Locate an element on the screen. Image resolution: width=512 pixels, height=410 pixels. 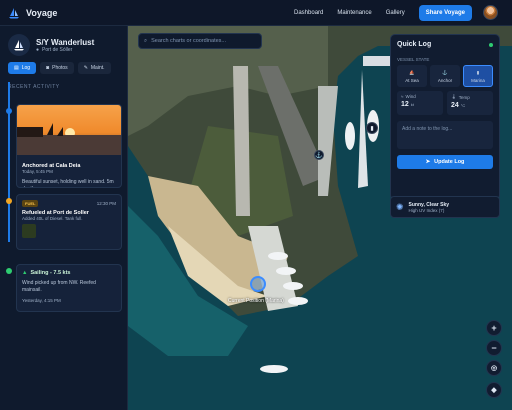
sunset-photo is located at coordinates (69, 130).